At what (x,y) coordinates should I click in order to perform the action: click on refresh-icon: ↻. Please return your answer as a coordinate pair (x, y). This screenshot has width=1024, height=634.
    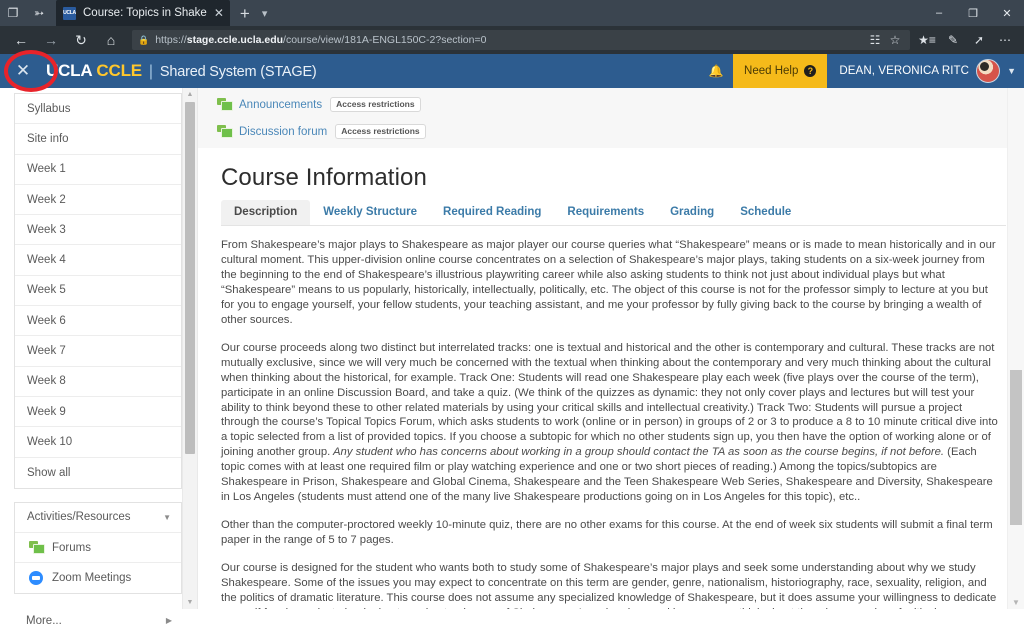
    Looking at the image, I should click on (81, 40).